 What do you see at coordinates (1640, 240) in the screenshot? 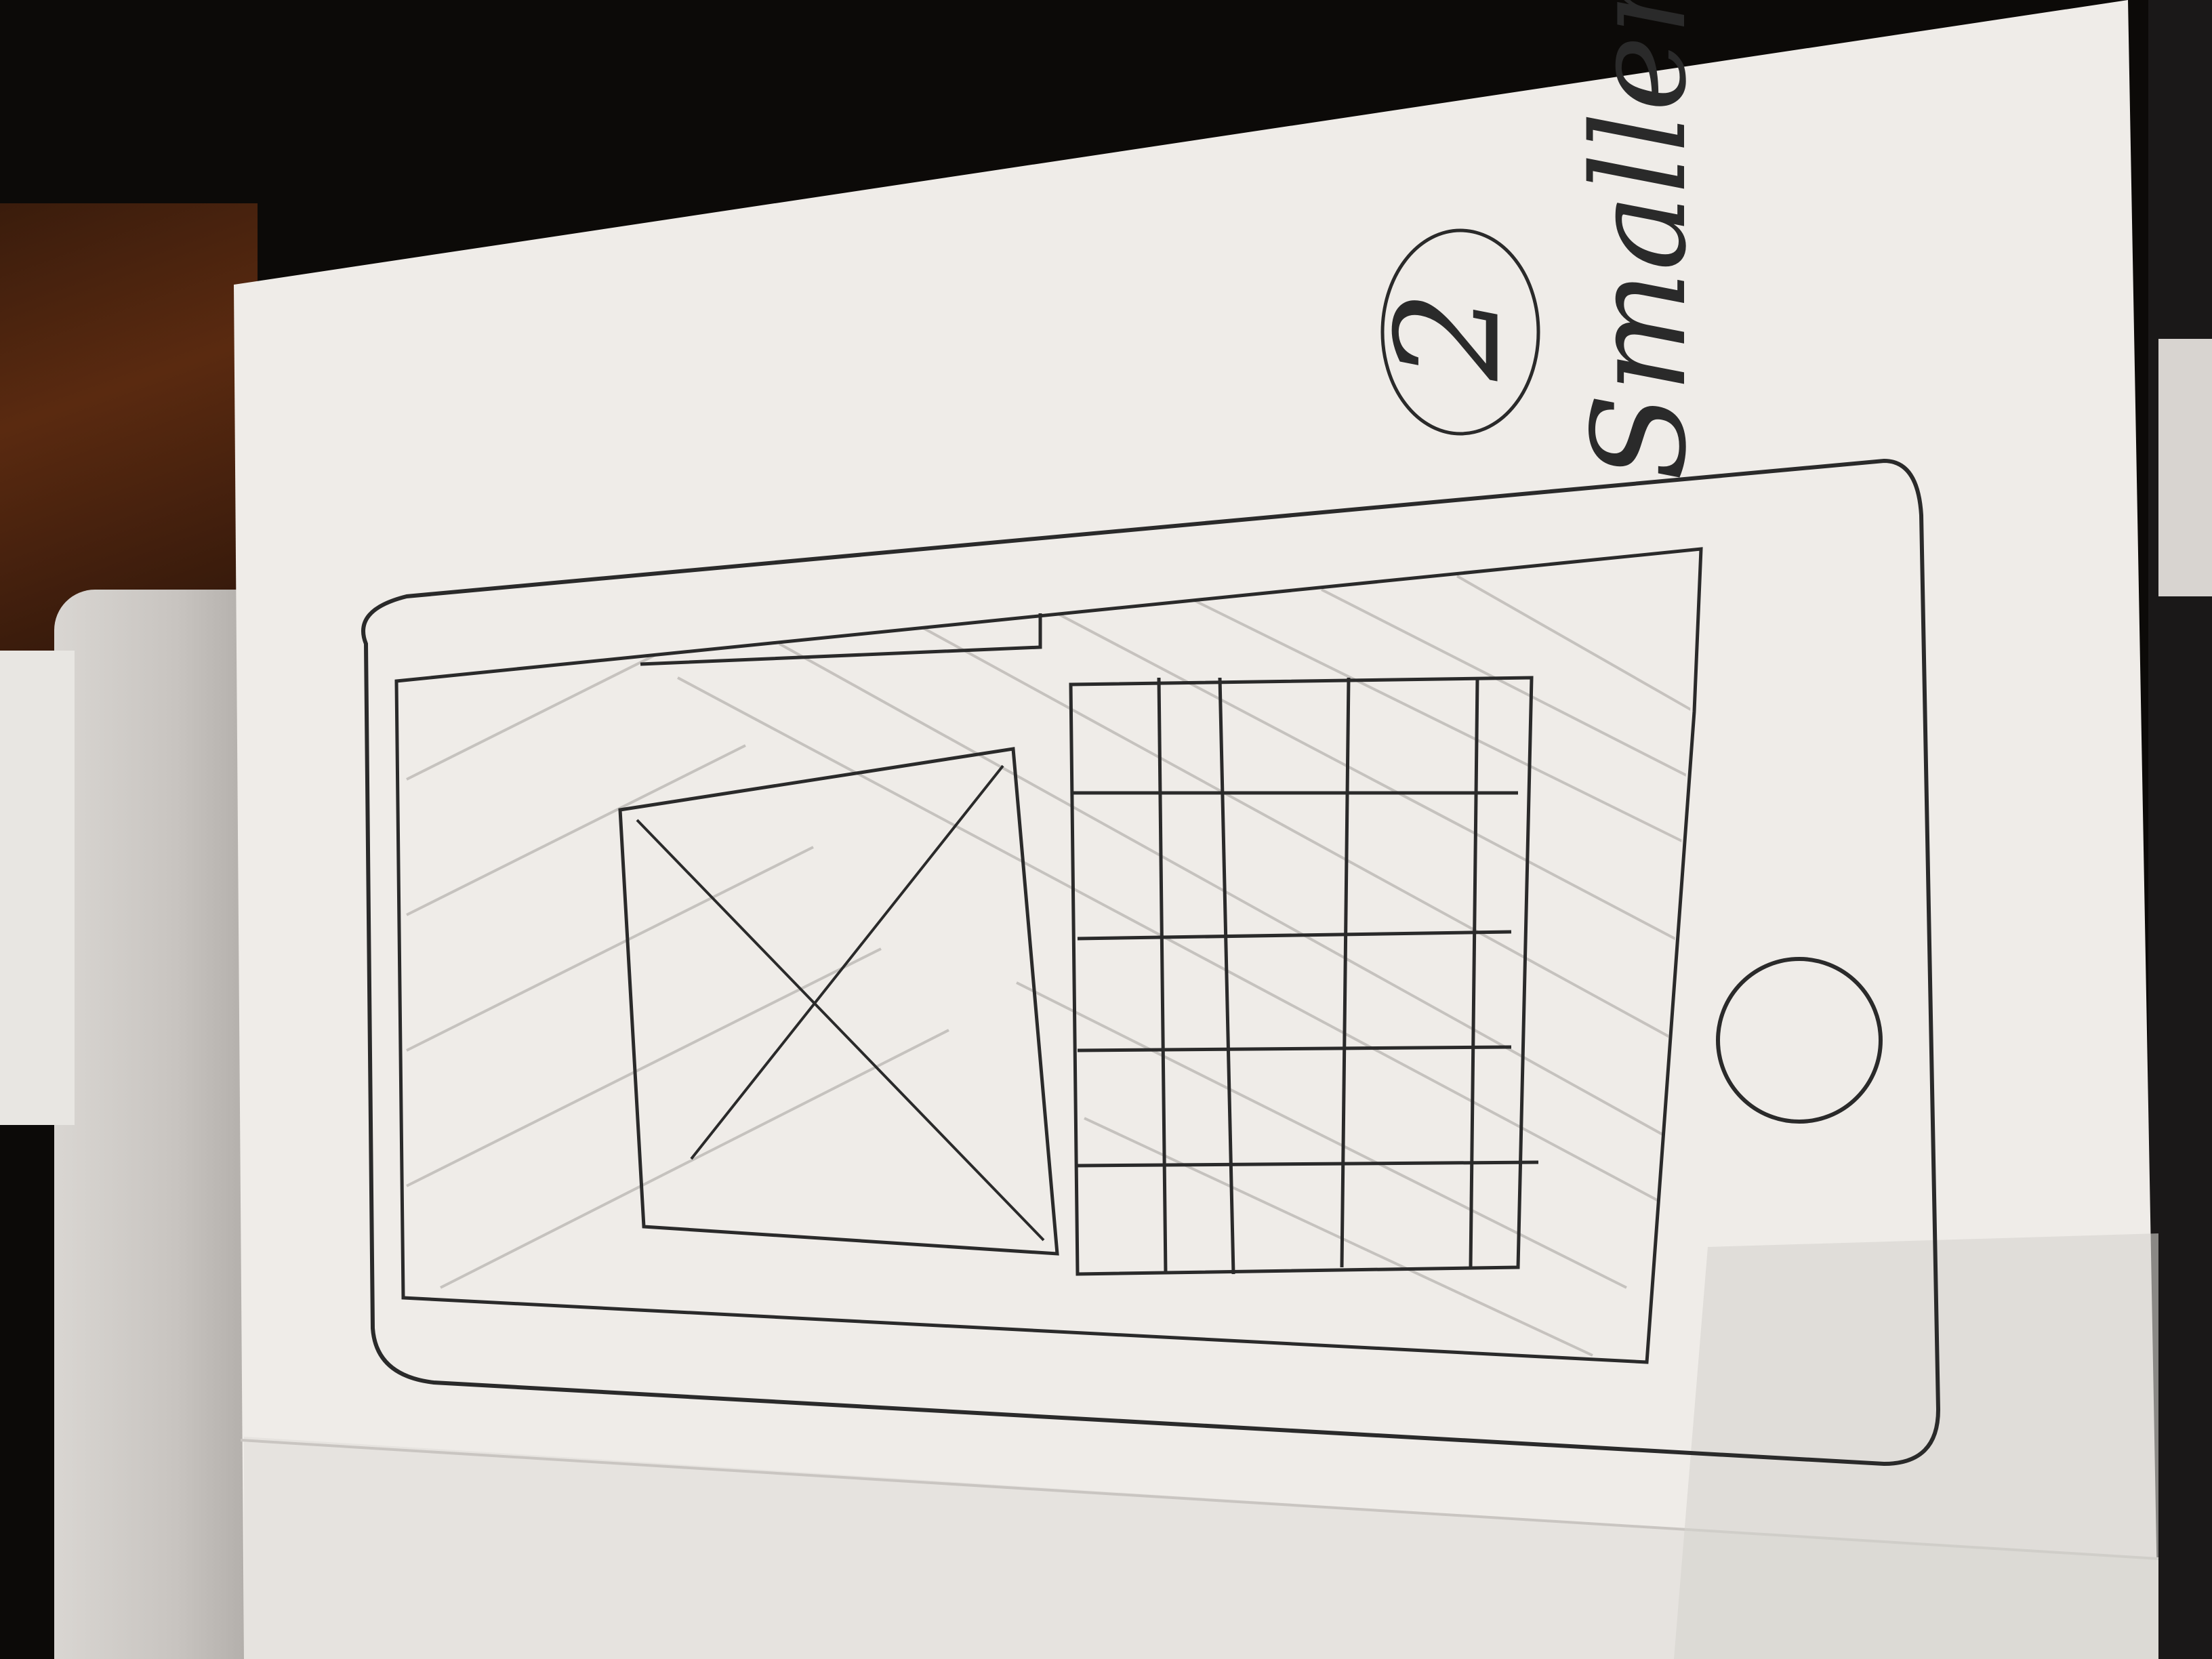
I see `annotation-text: Smaller` at bounding box center [1640, 240].